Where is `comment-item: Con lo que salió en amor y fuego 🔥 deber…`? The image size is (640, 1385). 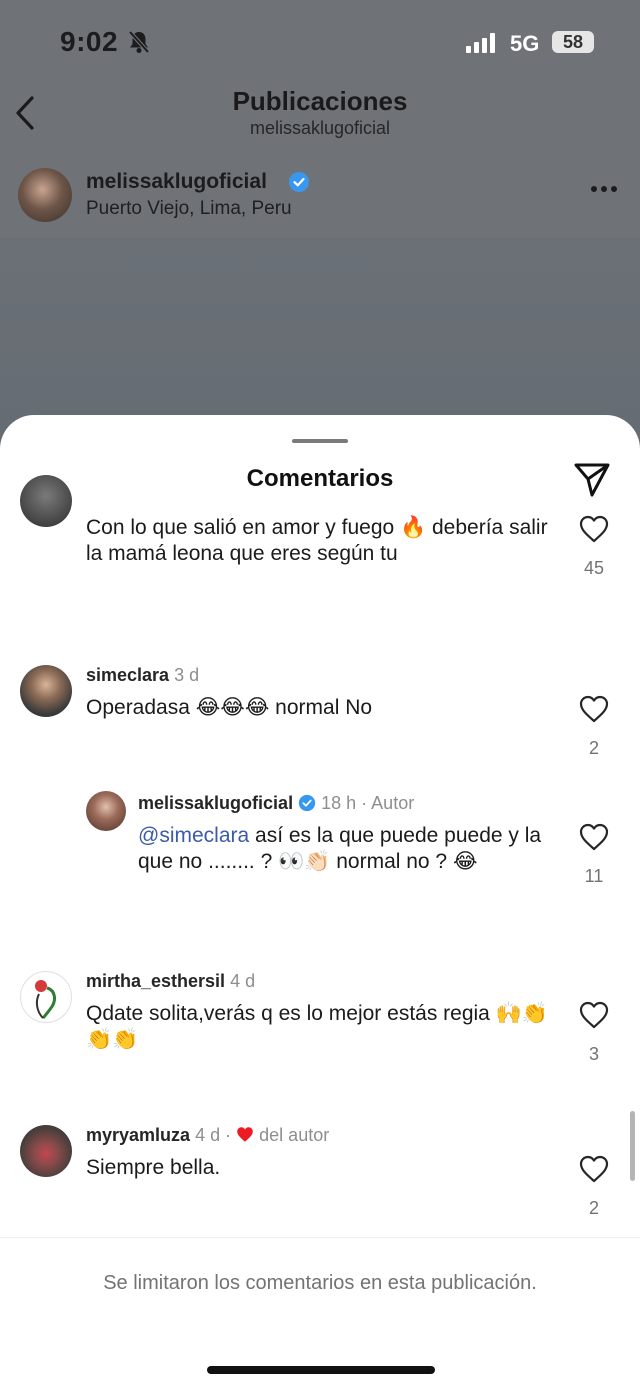
comment-item: Con lo que salió en amor y fuego 🔥 deber… is located at coordinates (320, 549).